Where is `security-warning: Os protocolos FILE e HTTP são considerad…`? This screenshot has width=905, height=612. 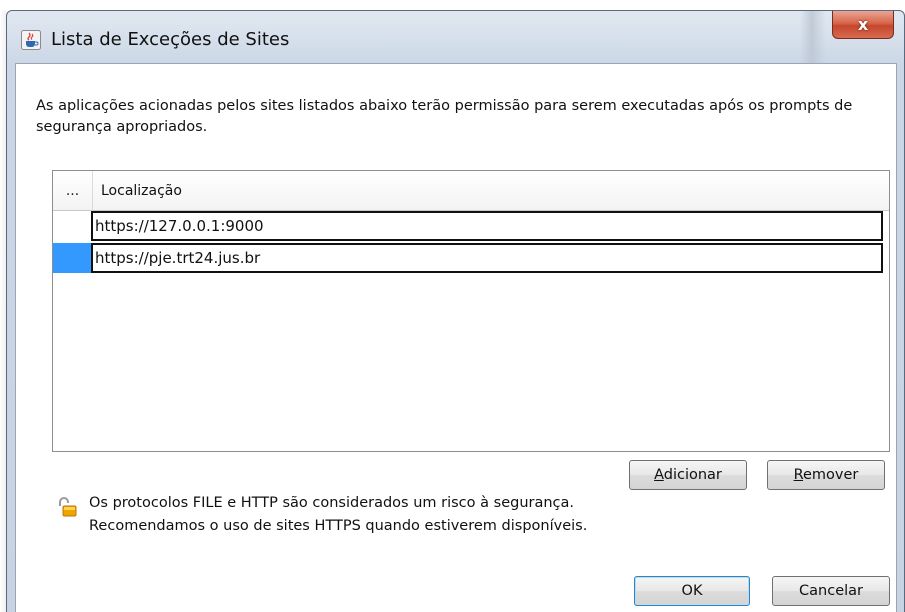
security-warning: Os protocolos FILE e HTTP são considerad… is located at coordinates (389, 515).